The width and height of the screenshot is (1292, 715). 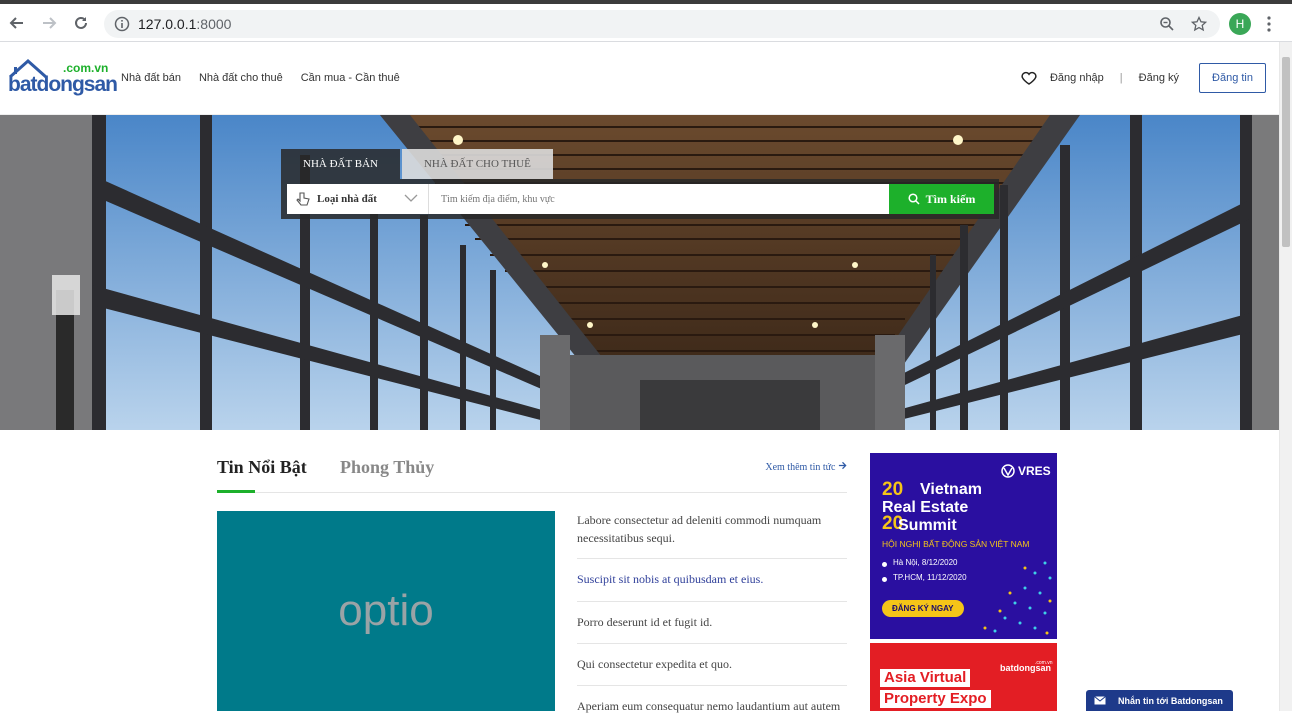 I want to click on vres-register-button: ĐĂNG KÝ NGAY, so click(x=923, y=608).